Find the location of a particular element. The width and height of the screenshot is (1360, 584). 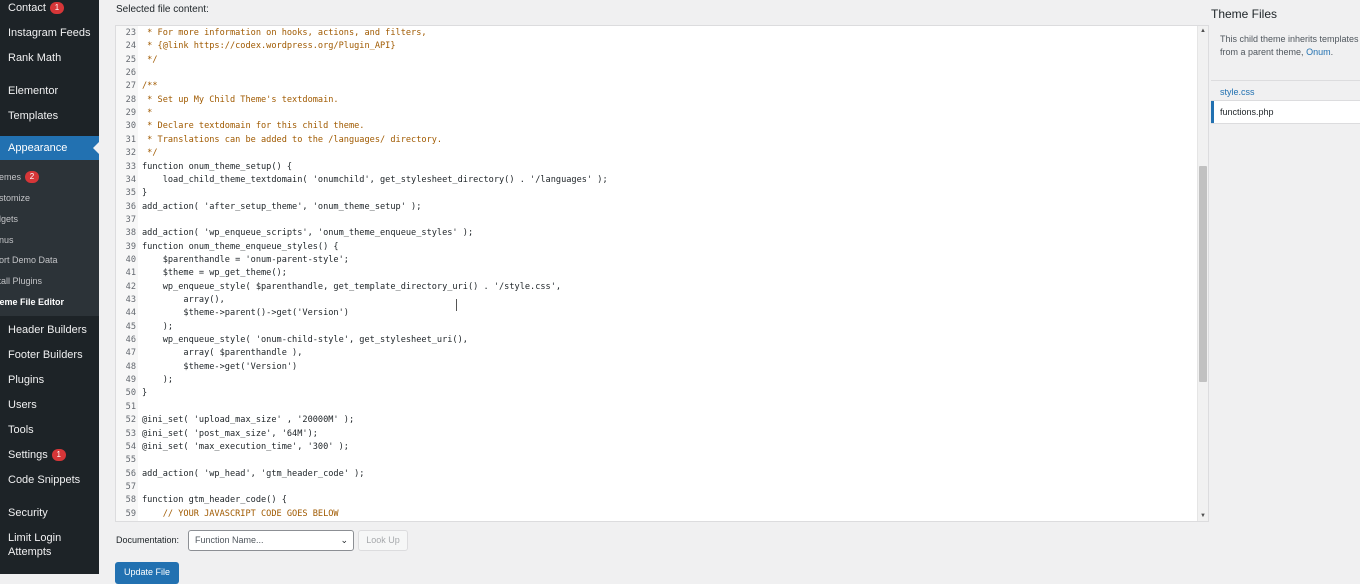

sidebar-item-label: Instagram Feeds is located at coordinates (49, 32).